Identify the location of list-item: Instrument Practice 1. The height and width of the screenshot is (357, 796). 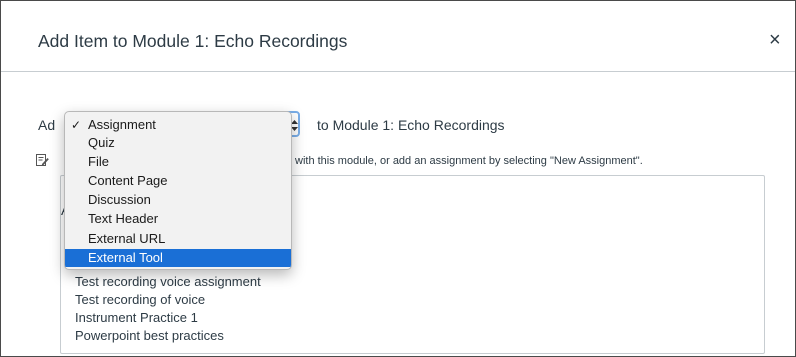
(136, 318).